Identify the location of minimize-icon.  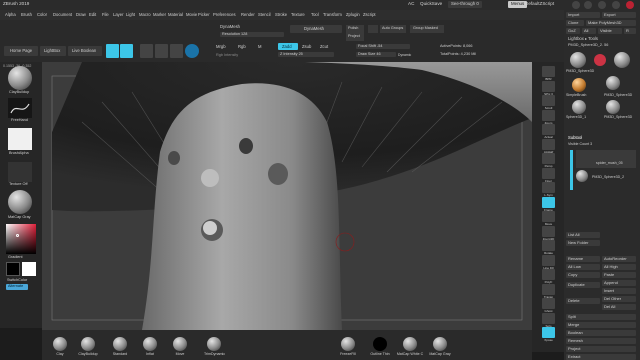
(602, 5).